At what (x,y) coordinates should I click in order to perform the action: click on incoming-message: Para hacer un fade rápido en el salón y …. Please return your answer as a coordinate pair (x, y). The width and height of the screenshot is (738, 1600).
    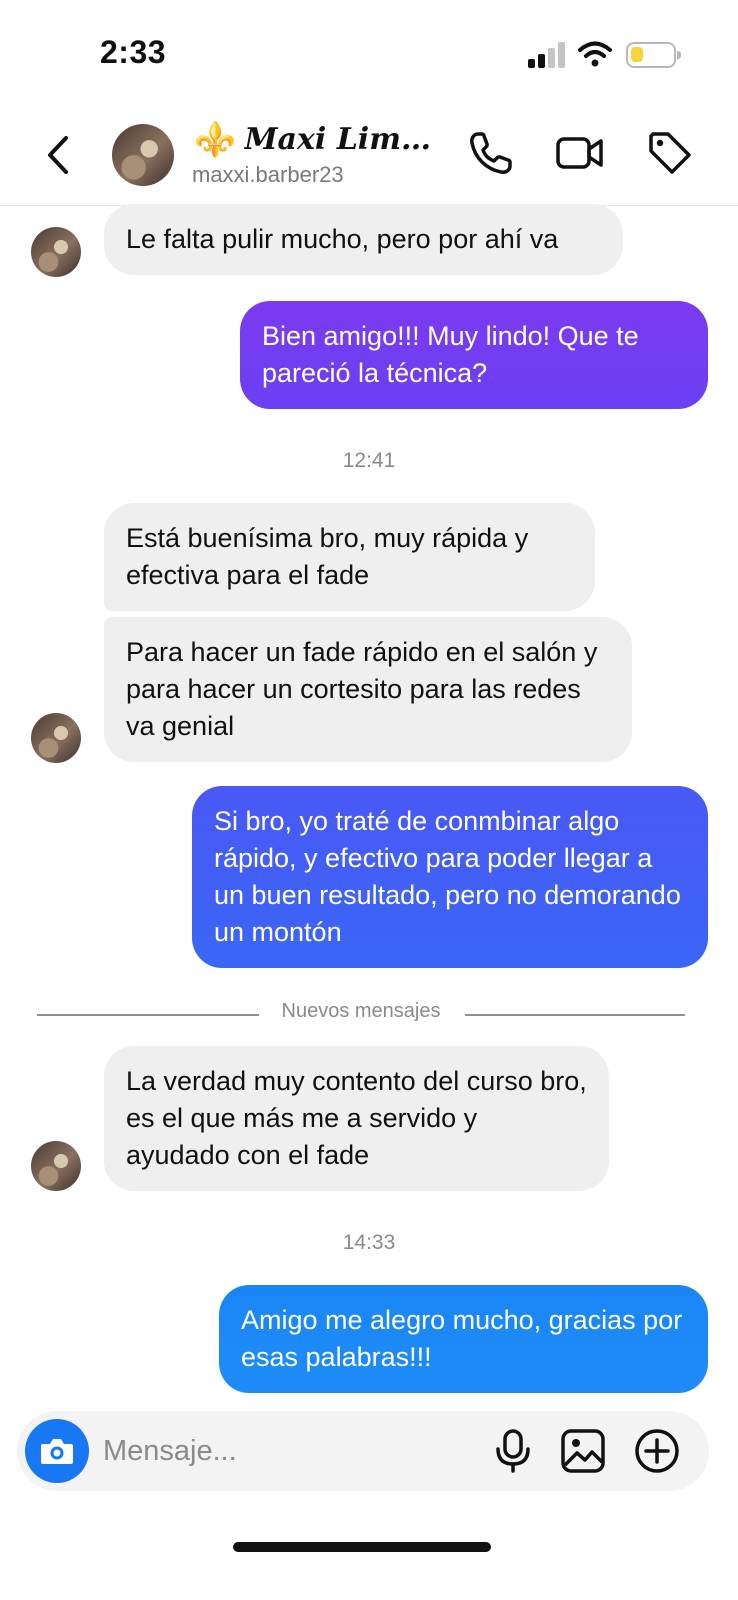
    Looking at the image, I should click on (368, 689).